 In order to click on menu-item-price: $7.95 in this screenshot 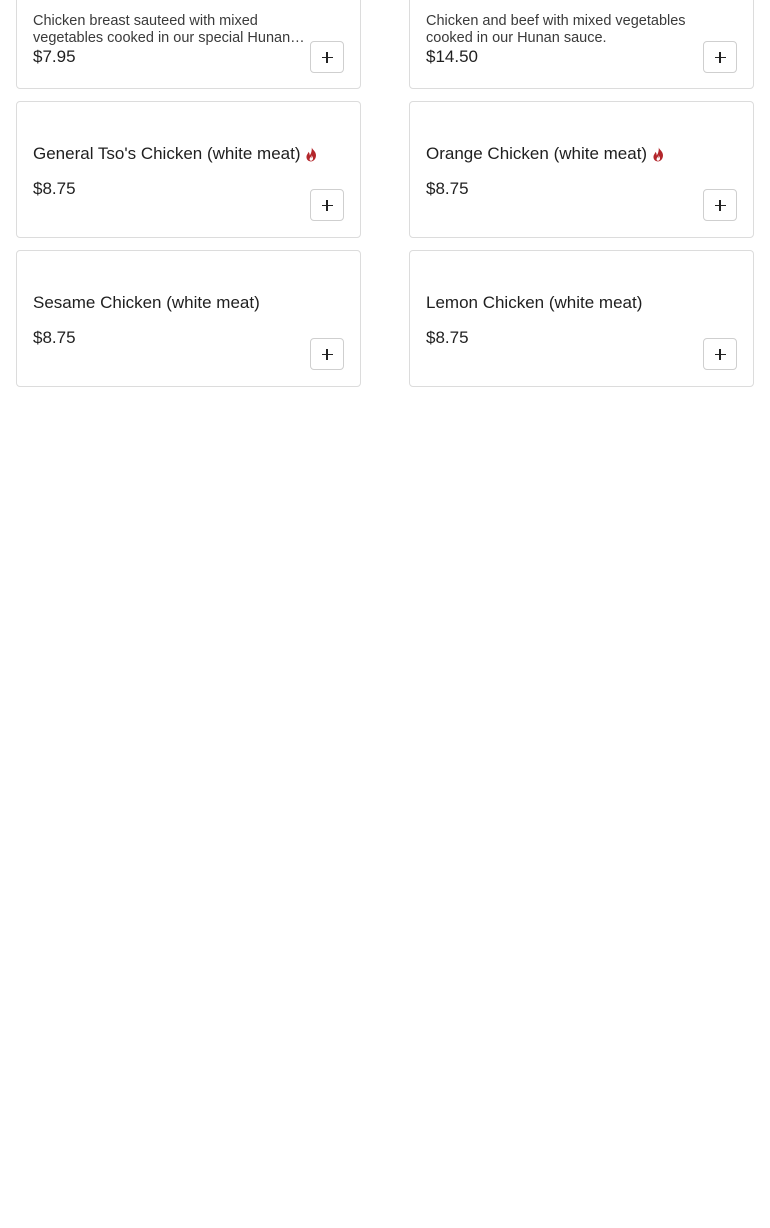, I will do `click(54, 56)`.